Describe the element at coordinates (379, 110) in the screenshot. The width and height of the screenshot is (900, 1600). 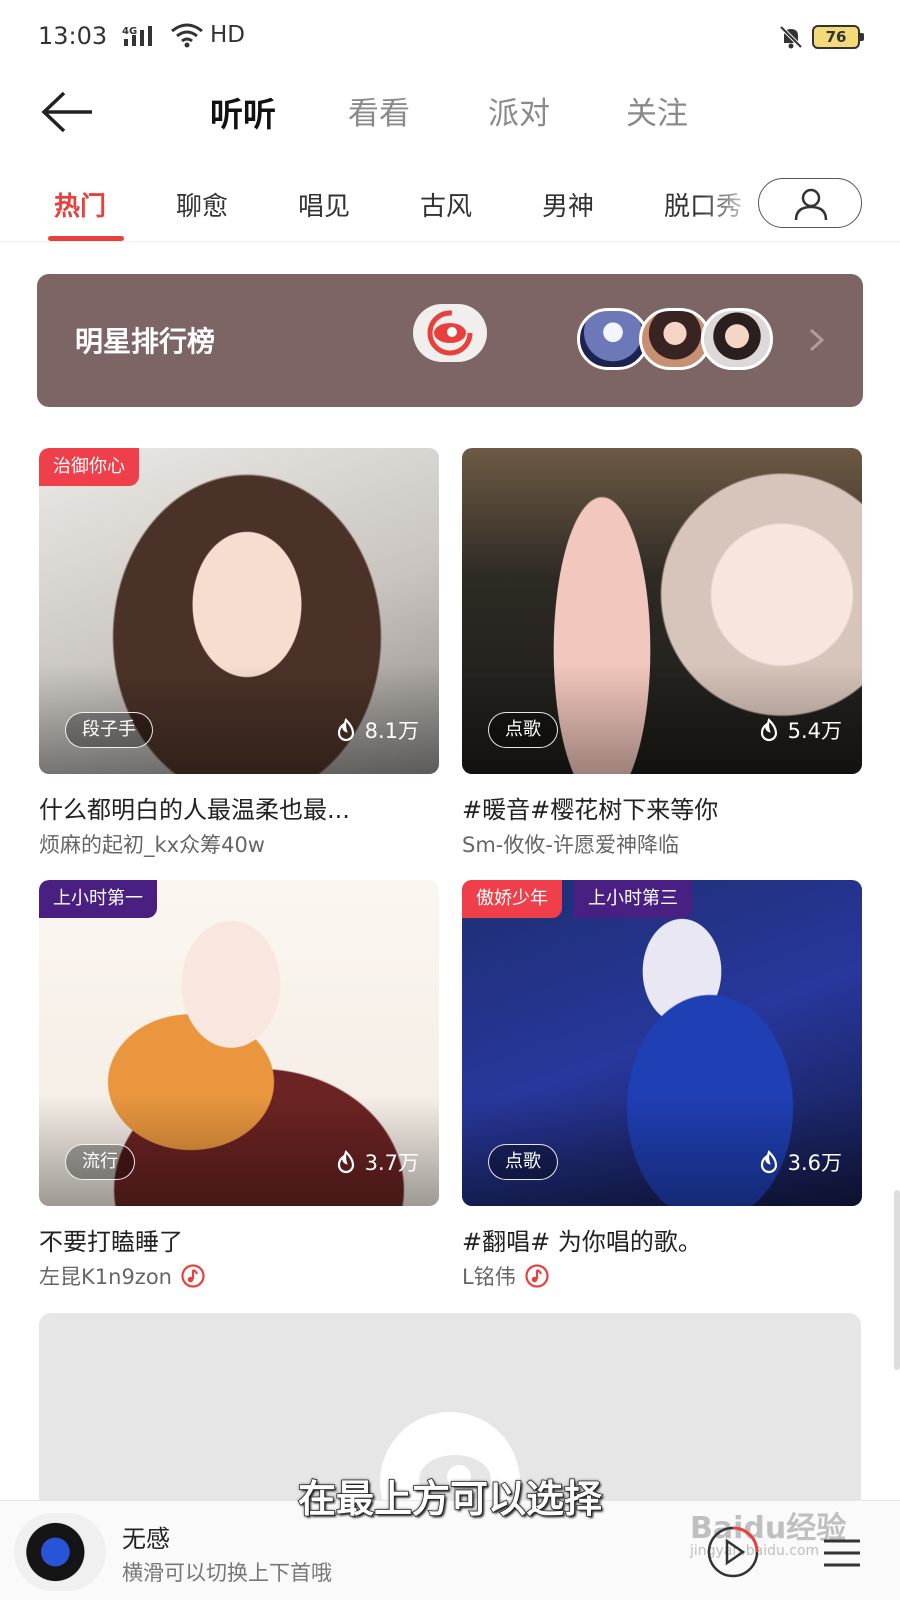
I see `tab-watch: 看看` at that location.